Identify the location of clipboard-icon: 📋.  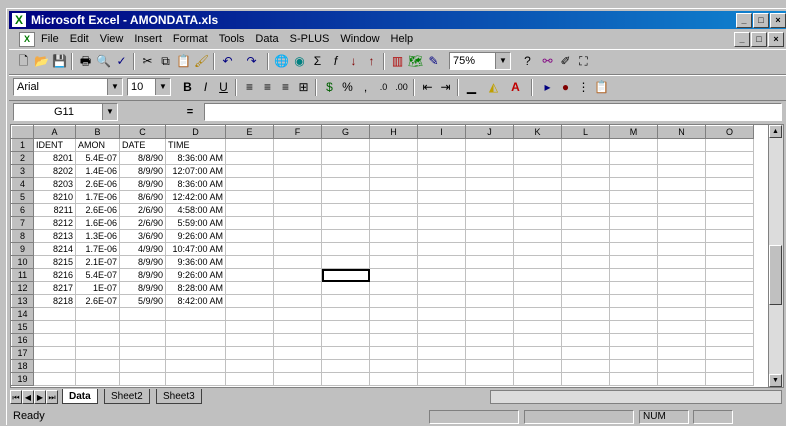
(601, 87).